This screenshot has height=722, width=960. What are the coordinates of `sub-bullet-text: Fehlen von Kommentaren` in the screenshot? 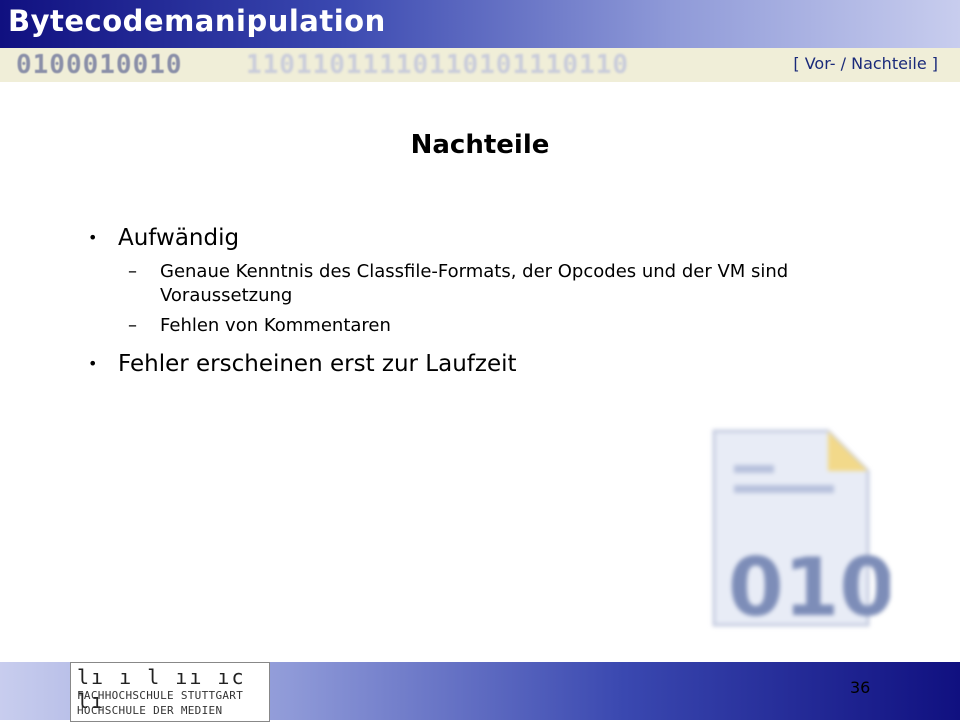 It's located at (275, 325).